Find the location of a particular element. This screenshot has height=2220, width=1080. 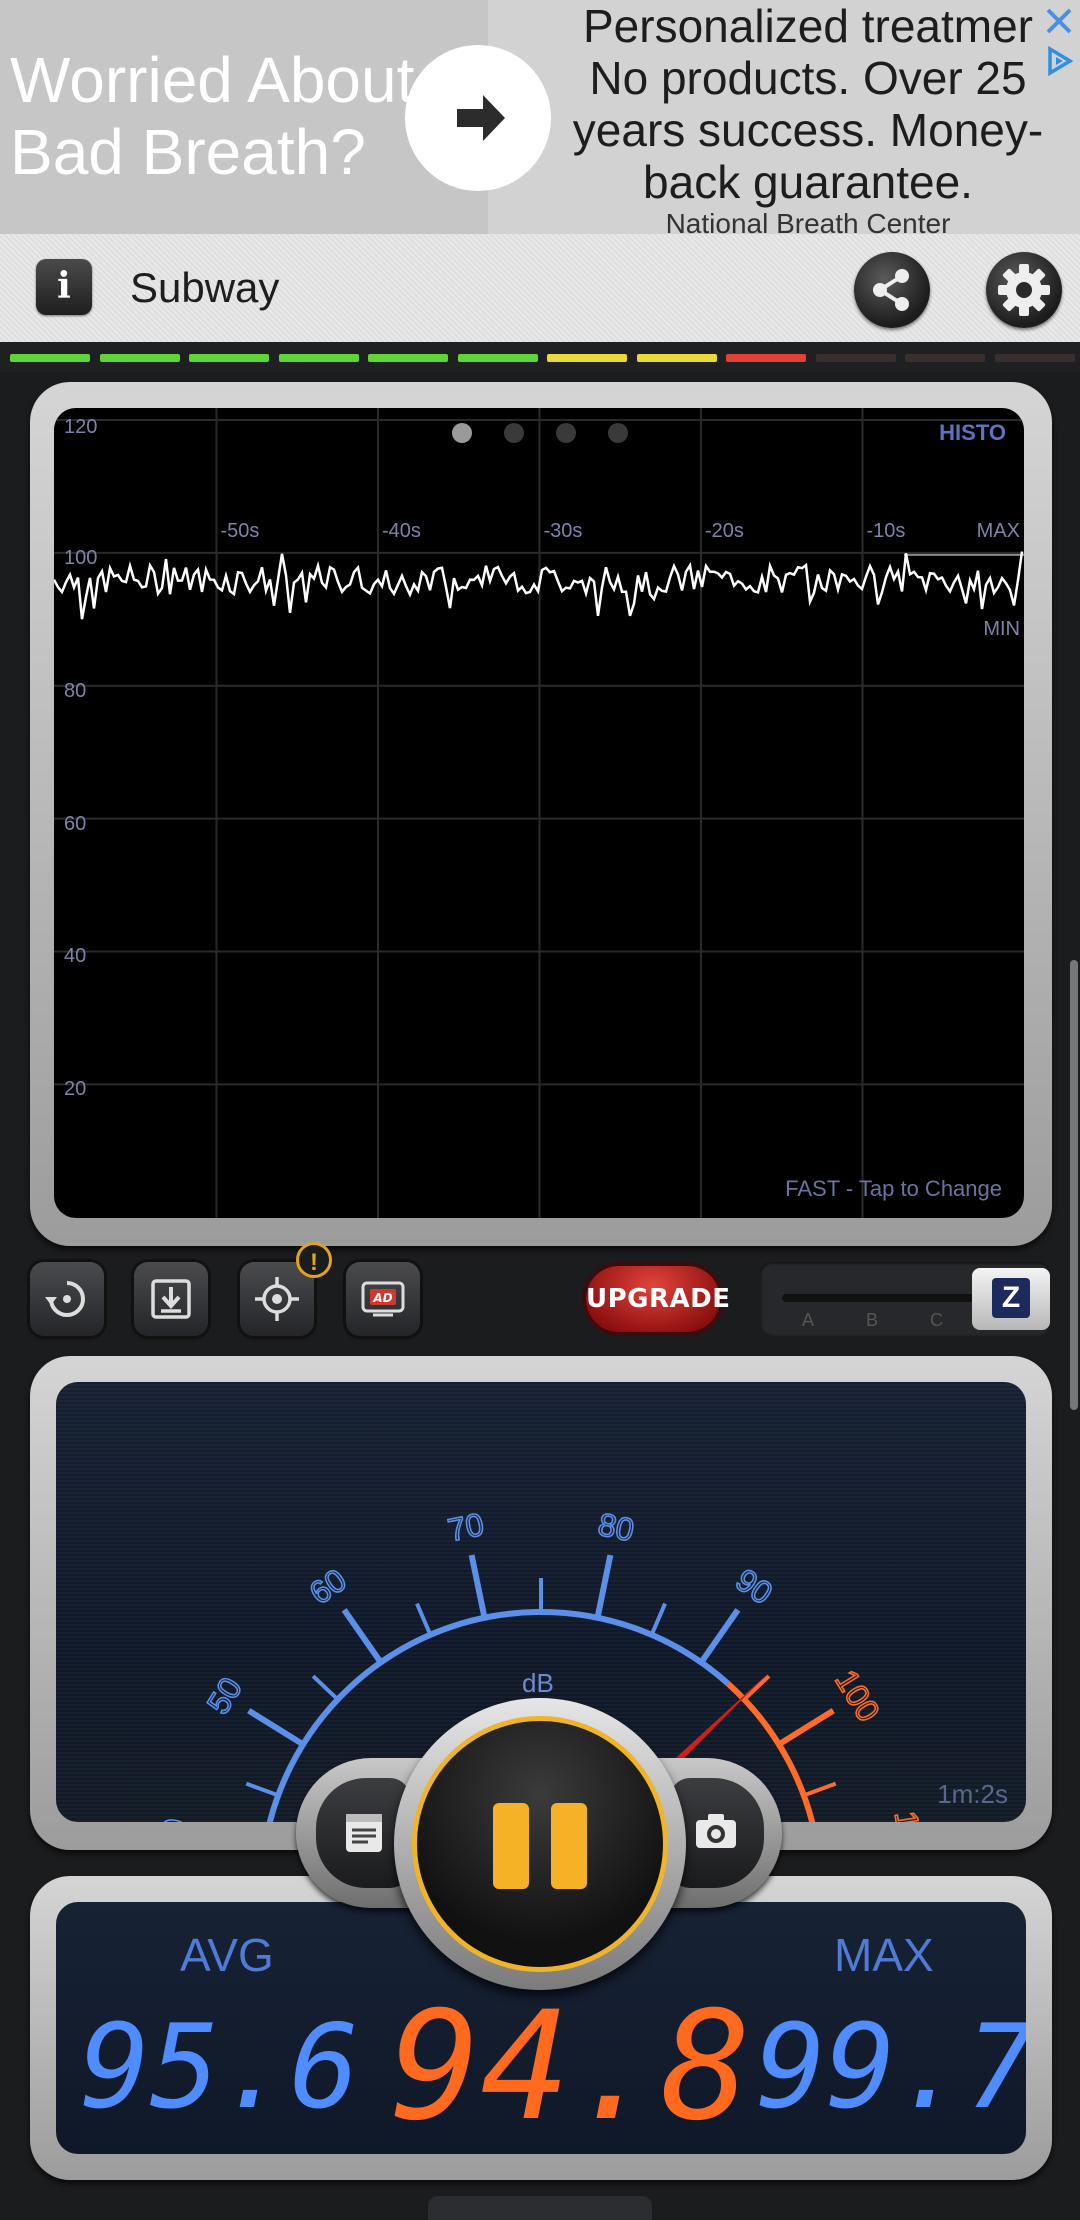

elapsed-time: 1m:2s is located at coordinates (972, 1794).